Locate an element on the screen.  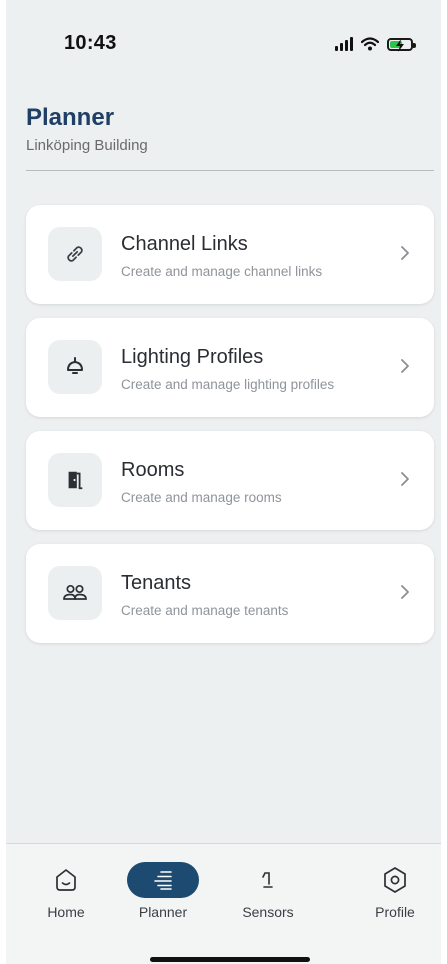
battery-charging-icon is located at coordinates (401, 44).